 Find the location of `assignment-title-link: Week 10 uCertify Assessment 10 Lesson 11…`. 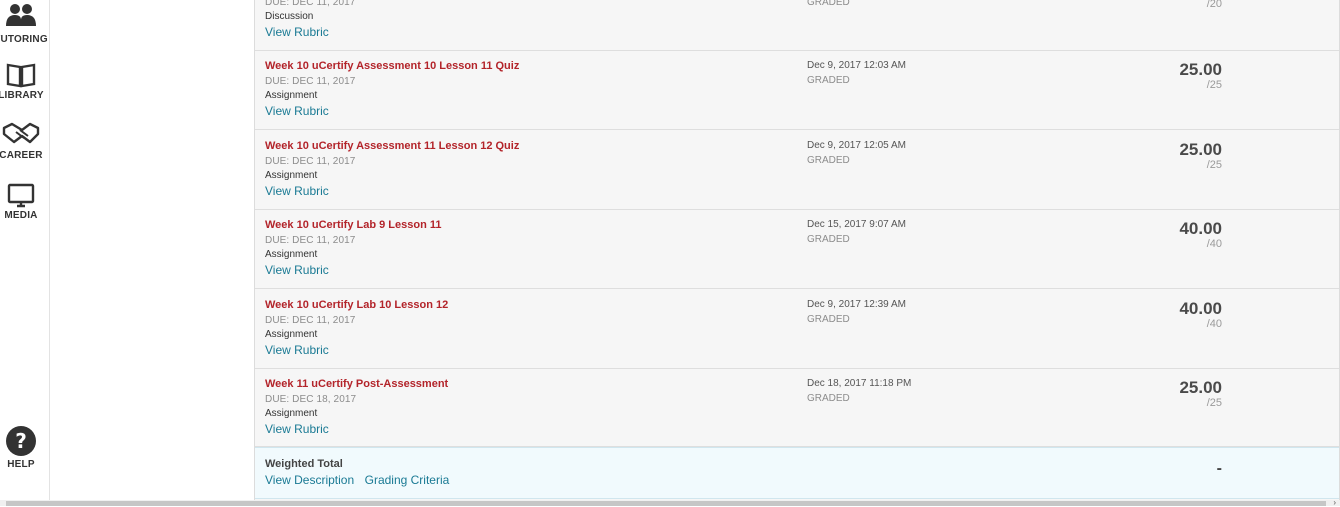

assignment-title-link: Week 10 uCertify Assessment 10 Lesson 11… is located at coordinates (392, 66).